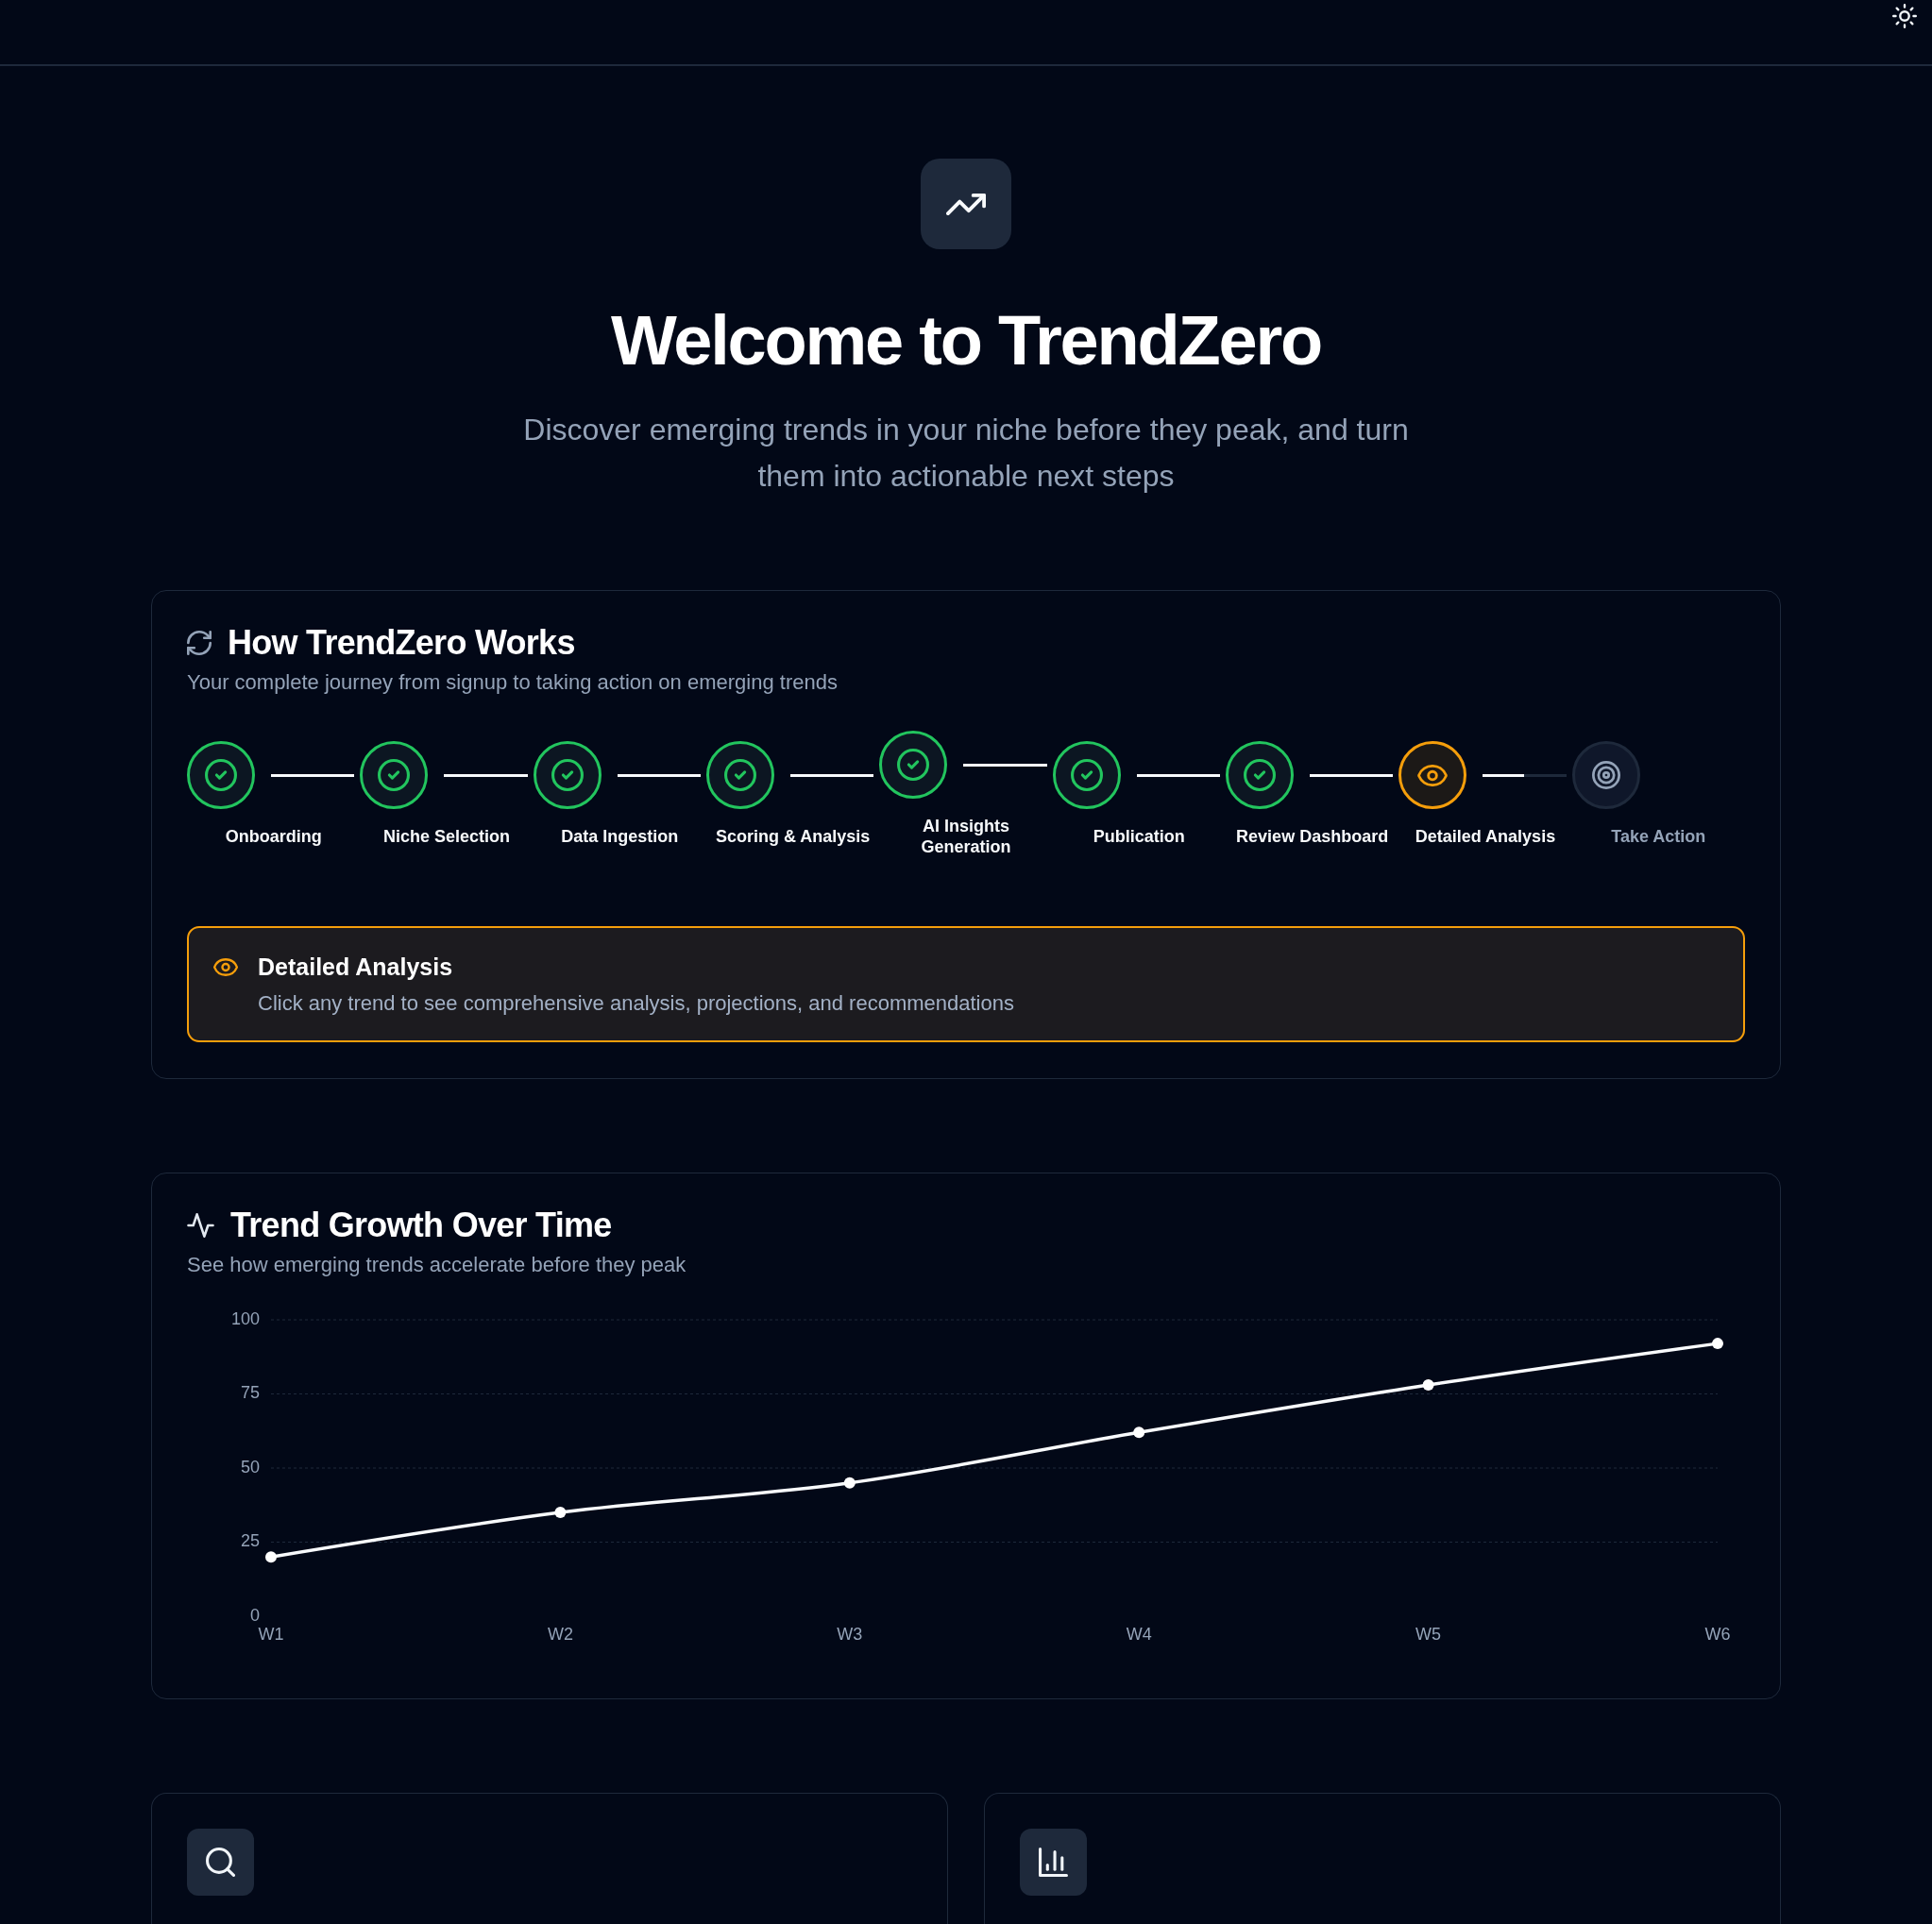  What do you see at coordinates (966, 204) in the screenshot?
I see `trending-up-icon` at bounding box center [966, 204].